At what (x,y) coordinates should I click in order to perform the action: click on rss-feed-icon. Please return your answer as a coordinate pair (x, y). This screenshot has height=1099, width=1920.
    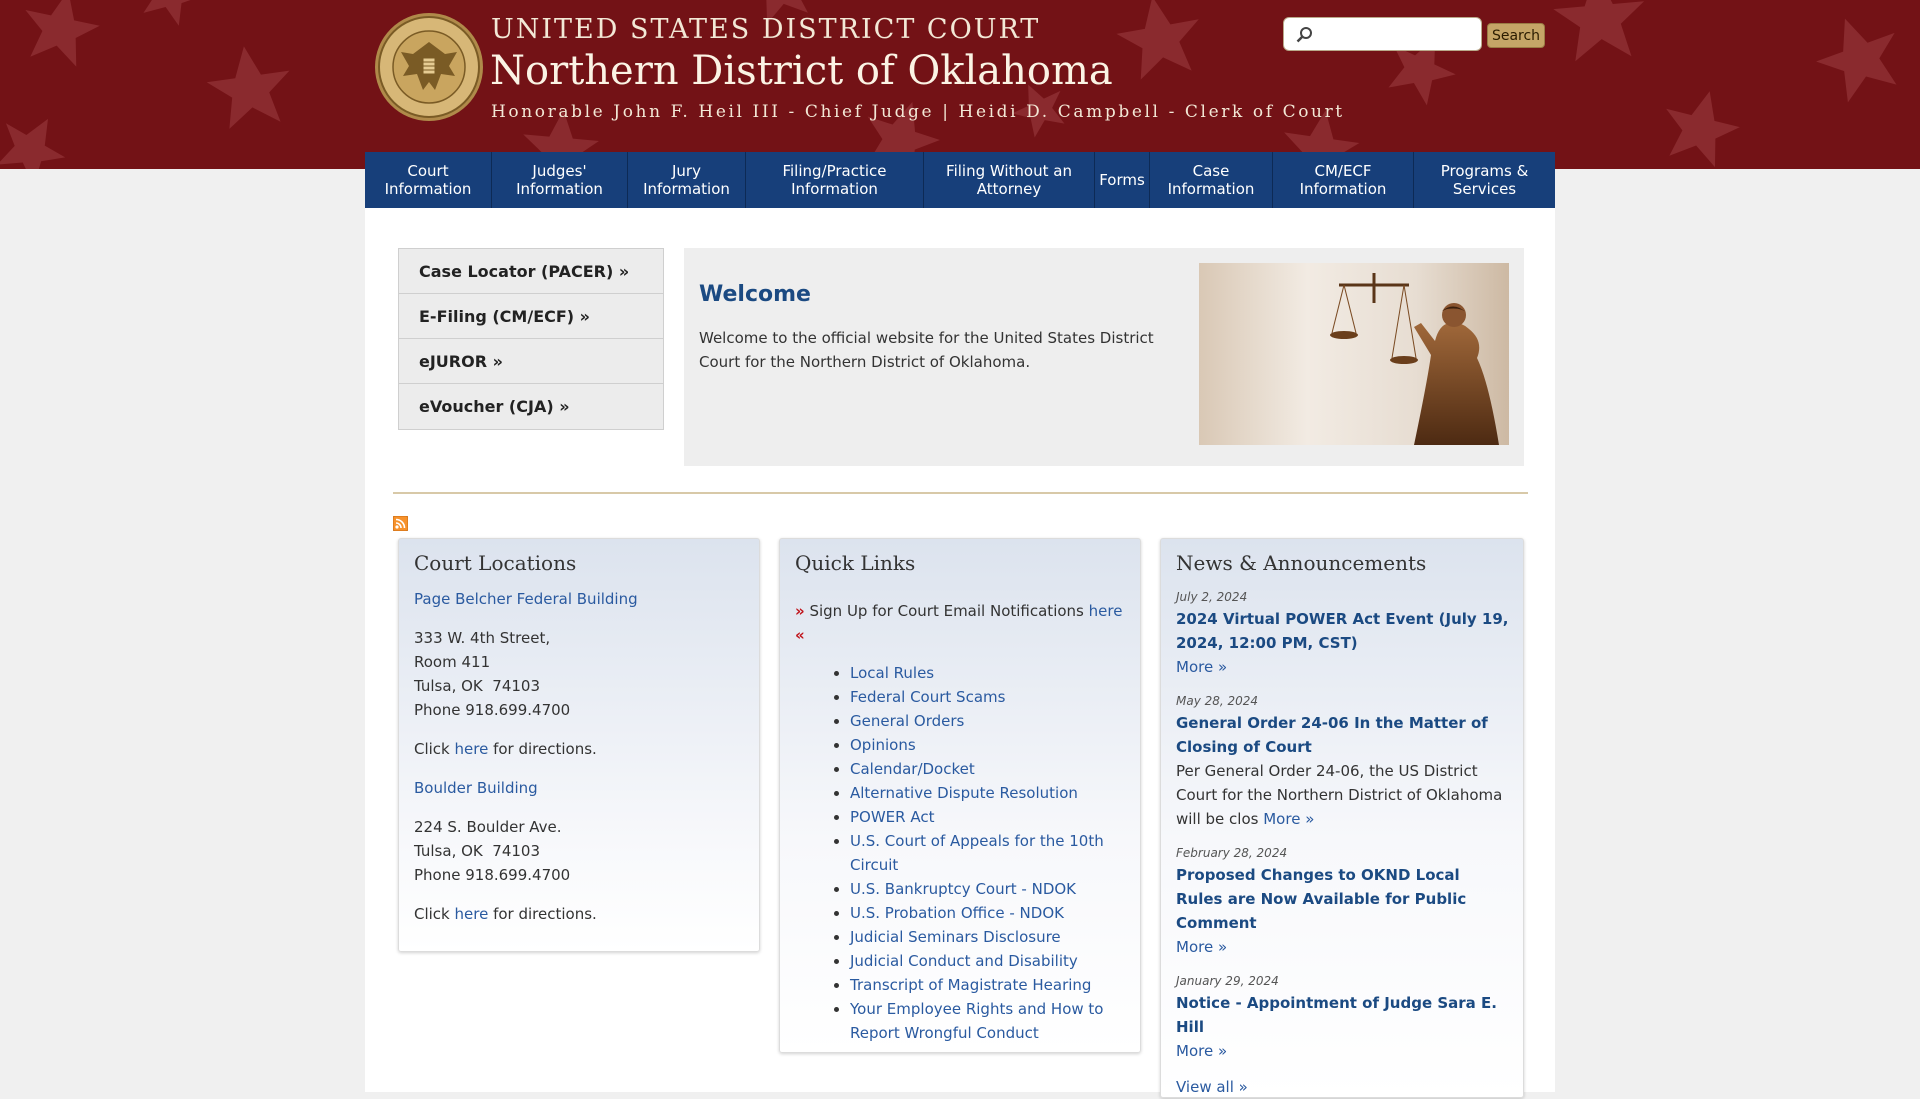
    Looking at the image, I should click on (400, 523).